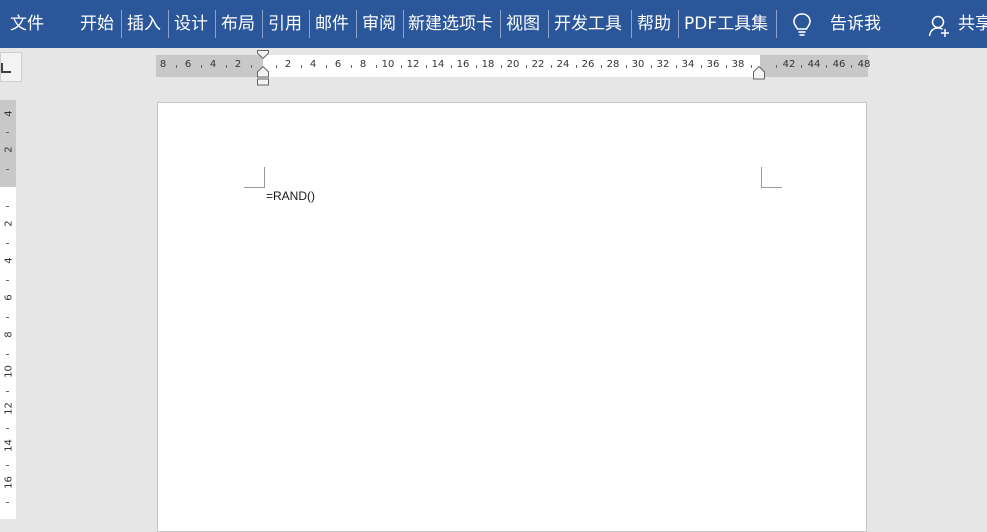  I want to click on tab-stop-selector, so click(11, 67).